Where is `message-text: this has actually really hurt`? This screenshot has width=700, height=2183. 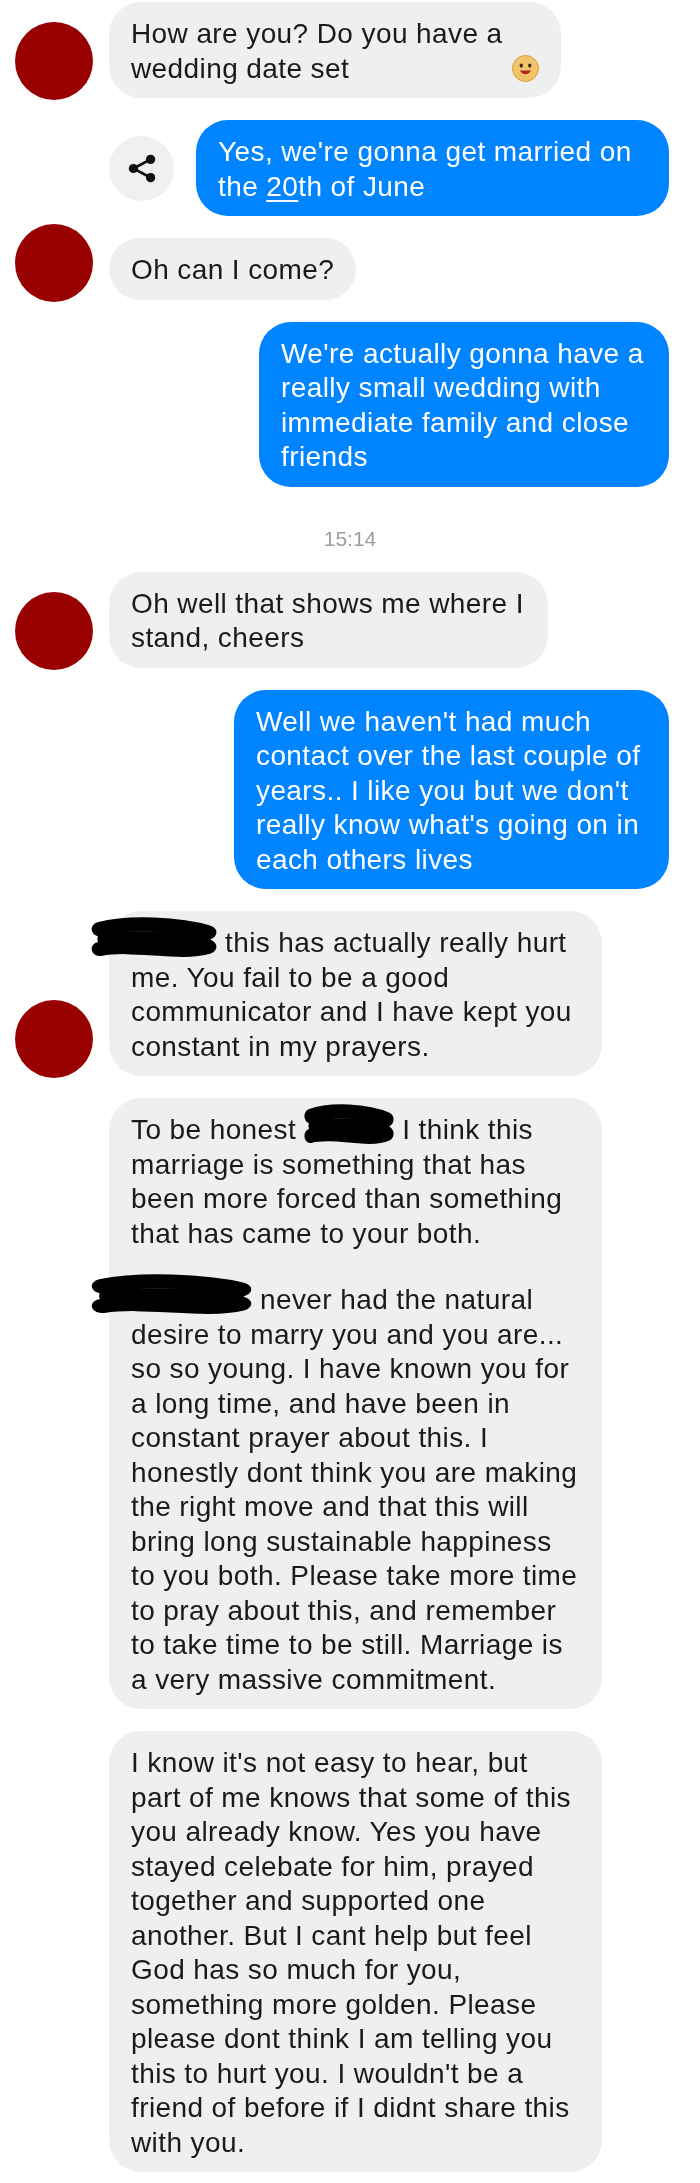 message-text: this has actually really hurt is located at coordinates (396, 943).